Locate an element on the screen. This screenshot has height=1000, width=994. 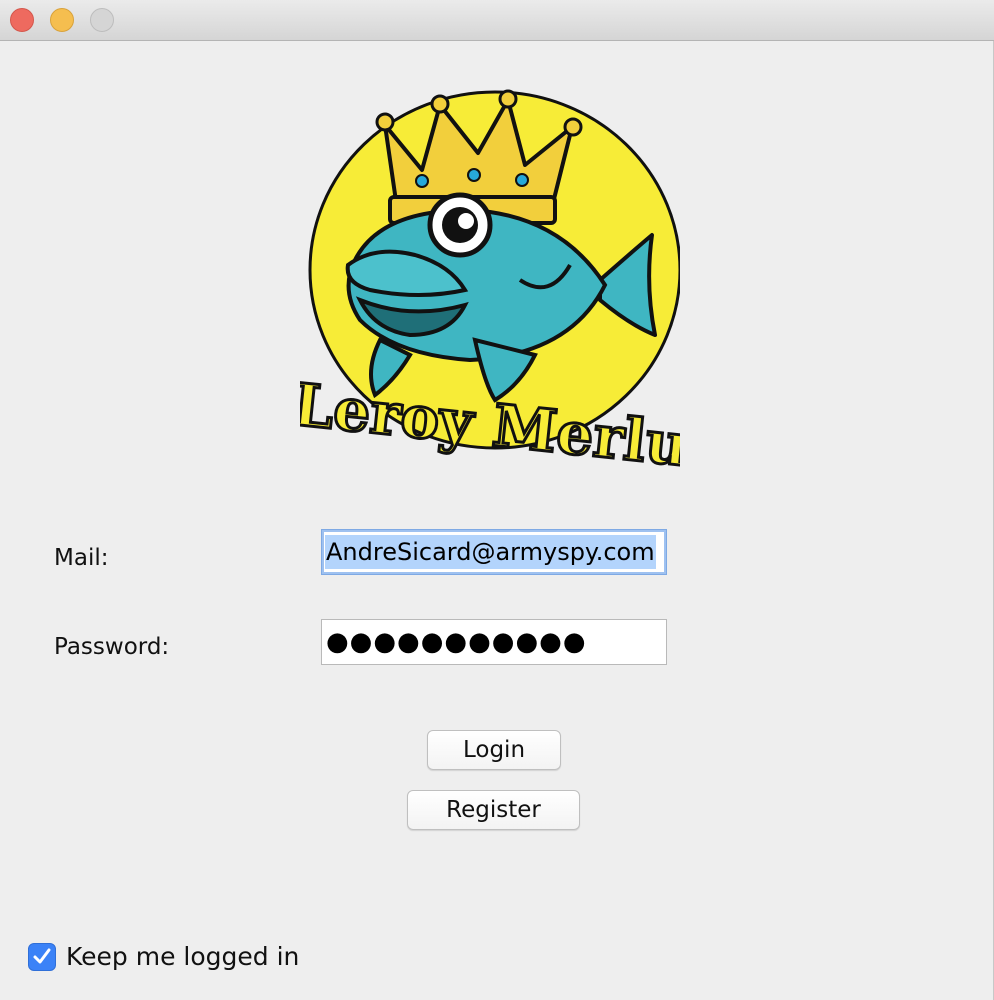
password-label: Password: is located at coordinates (112, 647).